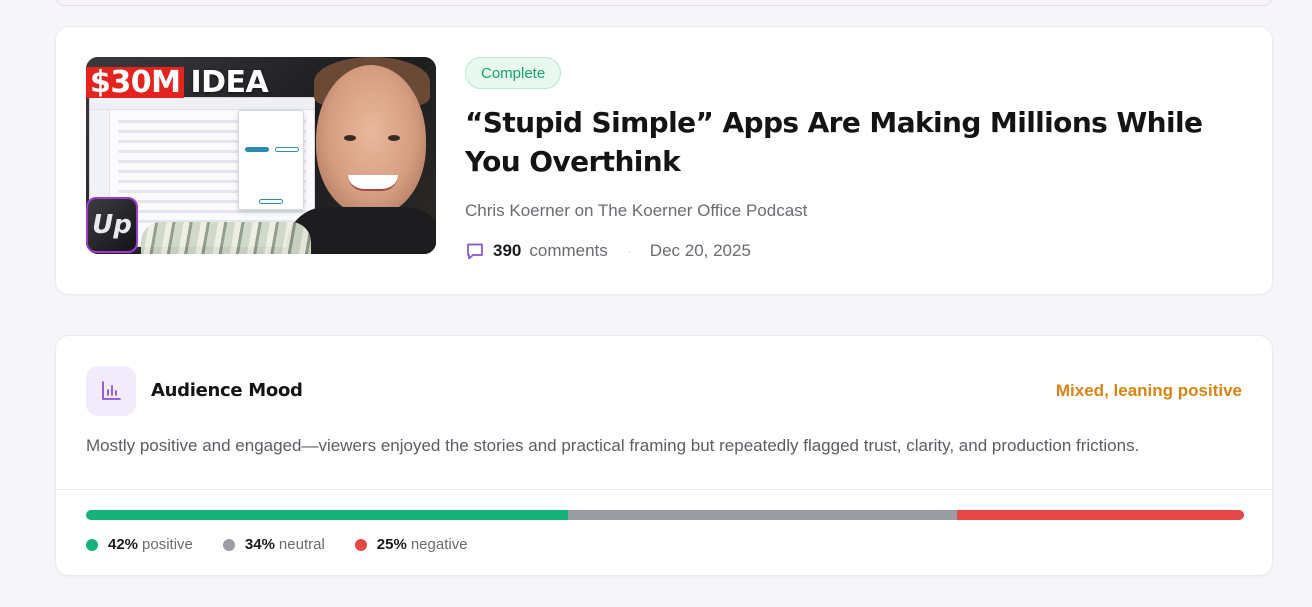 Image resolution: width=1312 pixels, height=607 pixels. Describe the element at coordinates (301, 544) in the screenshot. I see `legend-label-neutral: neutral` at that location.